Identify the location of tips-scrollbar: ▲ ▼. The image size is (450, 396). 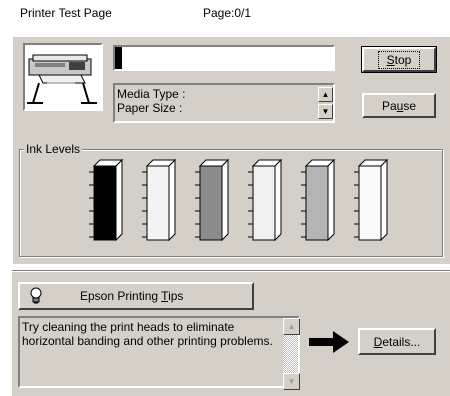
(291, 354).